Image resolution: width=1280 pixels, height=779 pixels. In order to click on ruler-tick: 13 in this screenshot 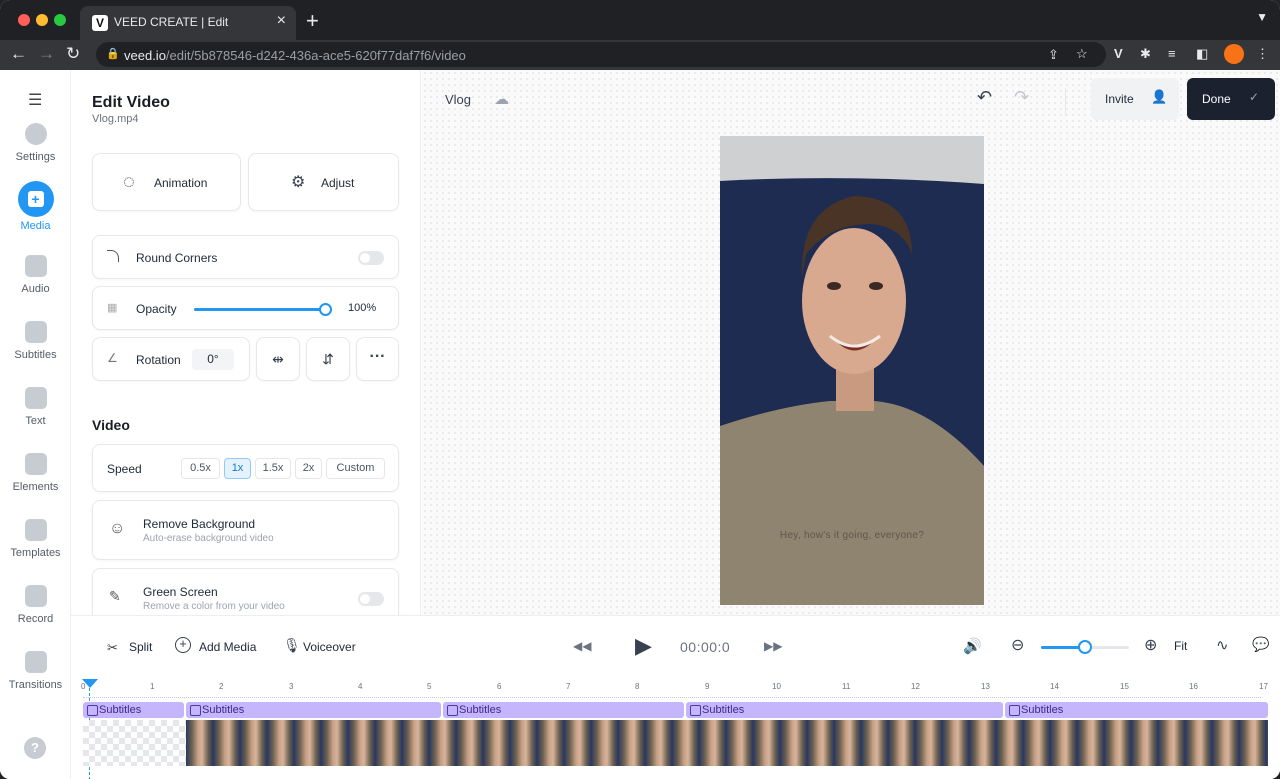, I will do `click(985, 686)`.